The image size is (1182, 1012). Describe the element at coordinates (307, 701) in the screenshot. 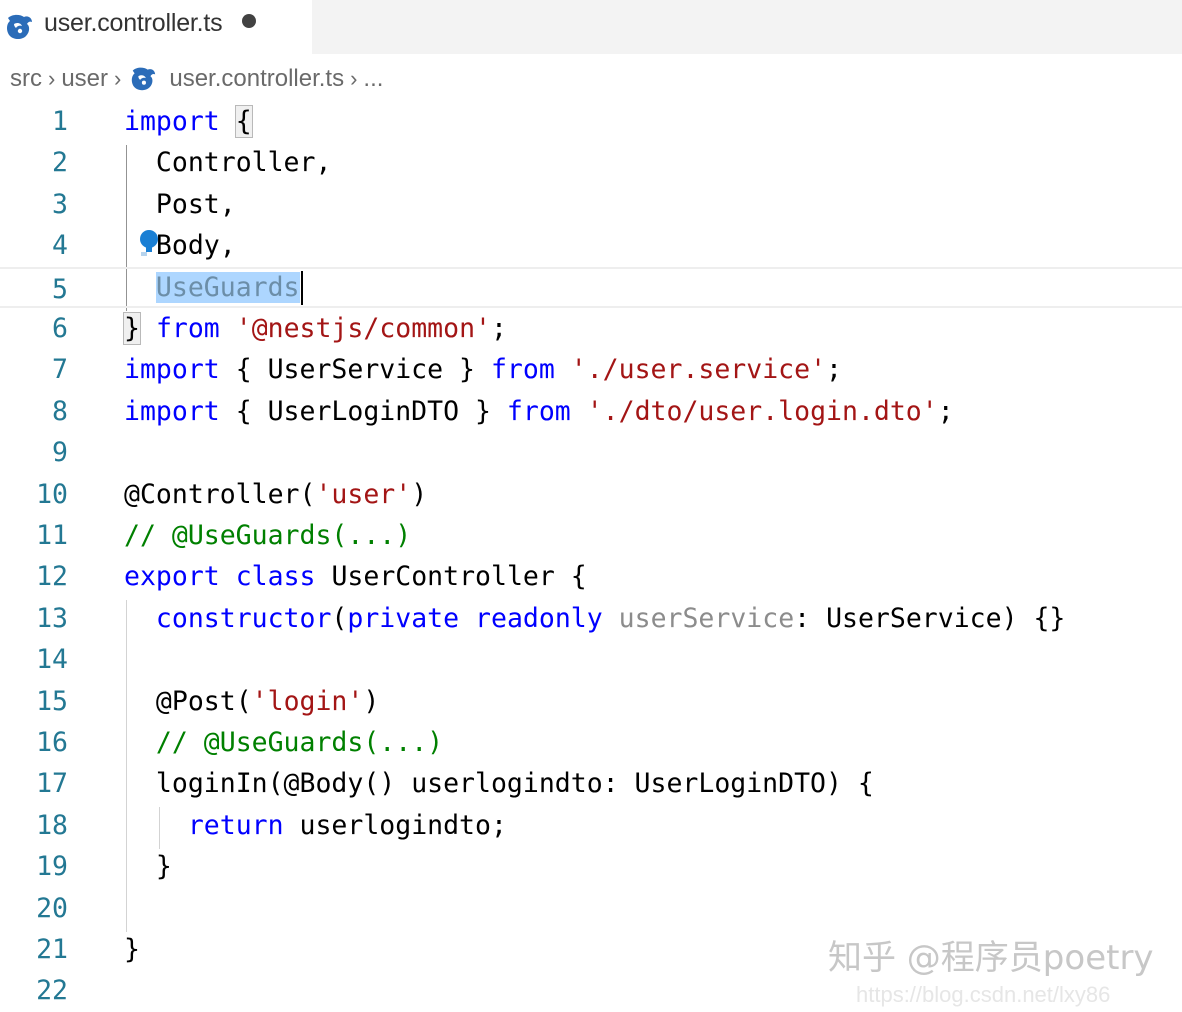

I see `string-literal: 'login'` at that location.